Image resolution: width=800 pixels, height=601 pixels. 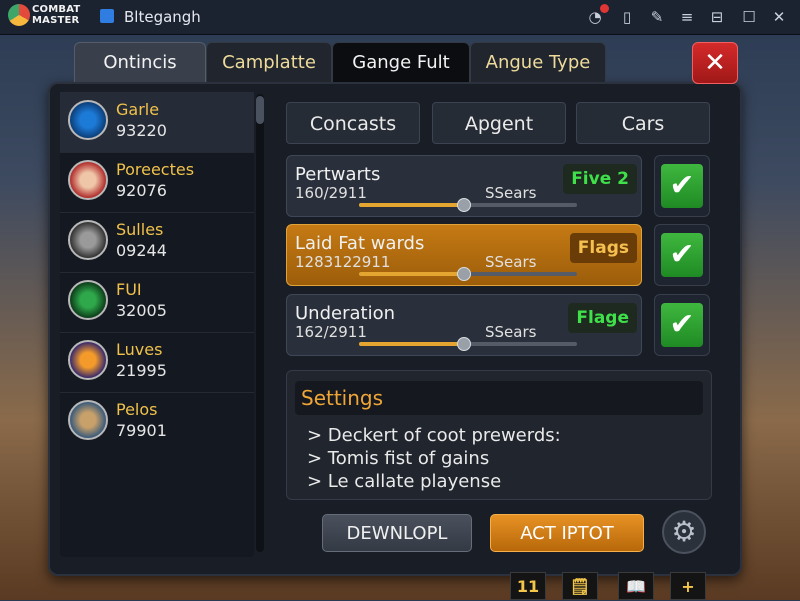 What do you see at coordinates (602, 318) in the screenshot?
I see `row-badge: Flage` at bounding box center [602, 318].